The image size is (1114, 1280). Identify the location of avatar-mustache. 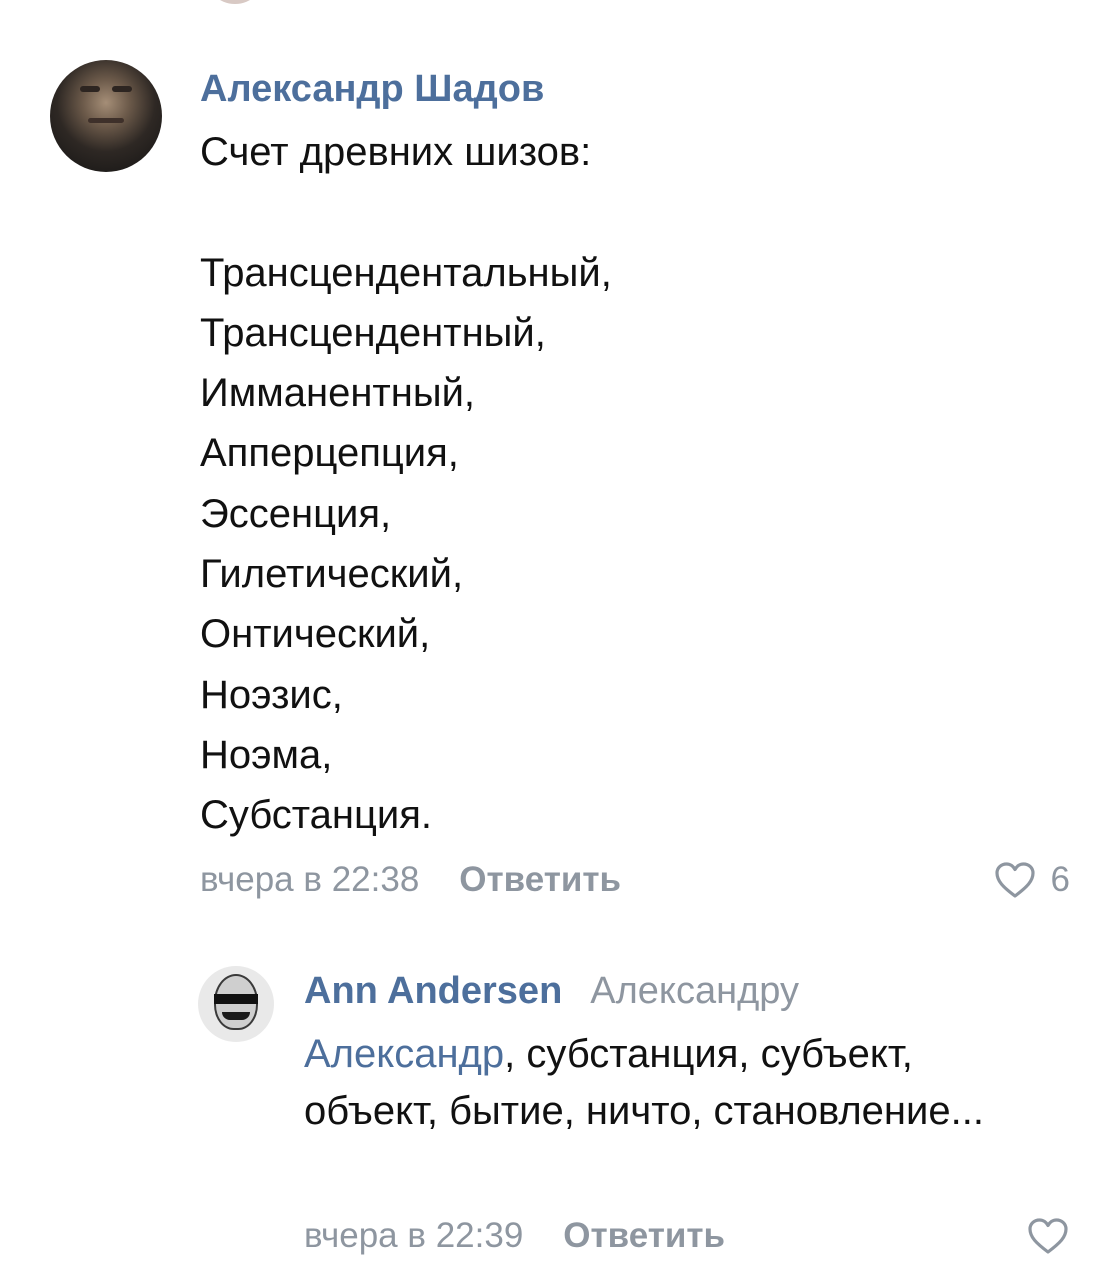
(236, 1016).